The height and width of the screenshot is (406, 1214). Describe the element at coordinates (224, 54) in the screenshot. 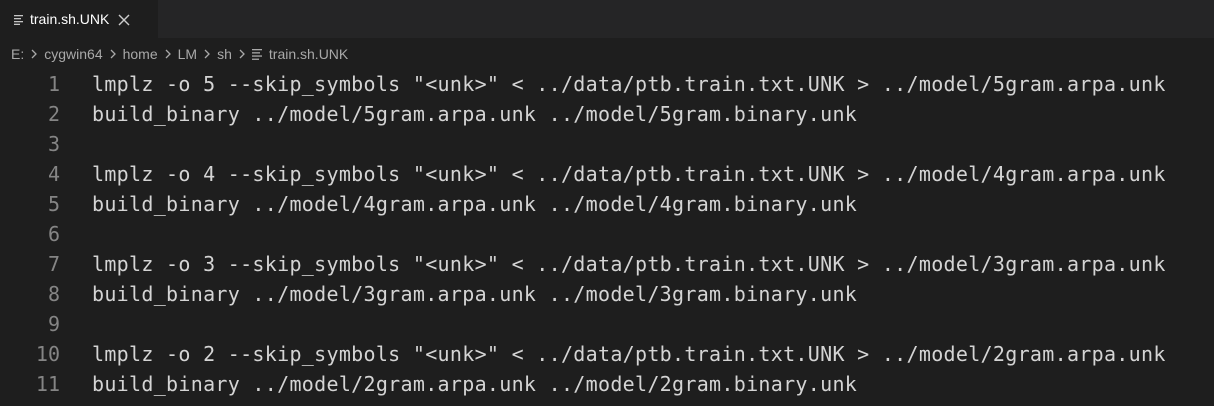

I see `breadcrumb-item-sh: sh` at that location.